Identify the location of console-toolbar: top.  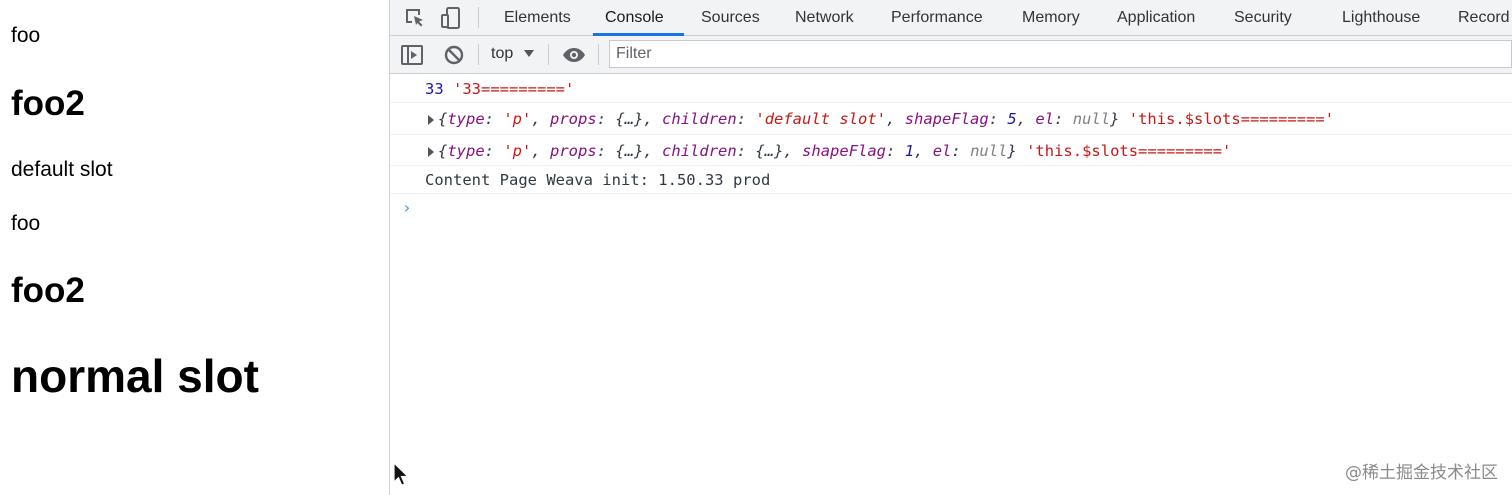
(951, 55).